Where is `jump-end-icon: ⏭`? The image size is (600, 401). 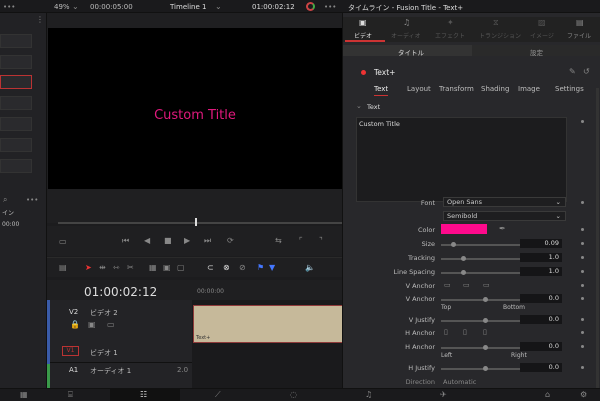
jump-end-icon: ⏭ is located at coordinates (207, 241).